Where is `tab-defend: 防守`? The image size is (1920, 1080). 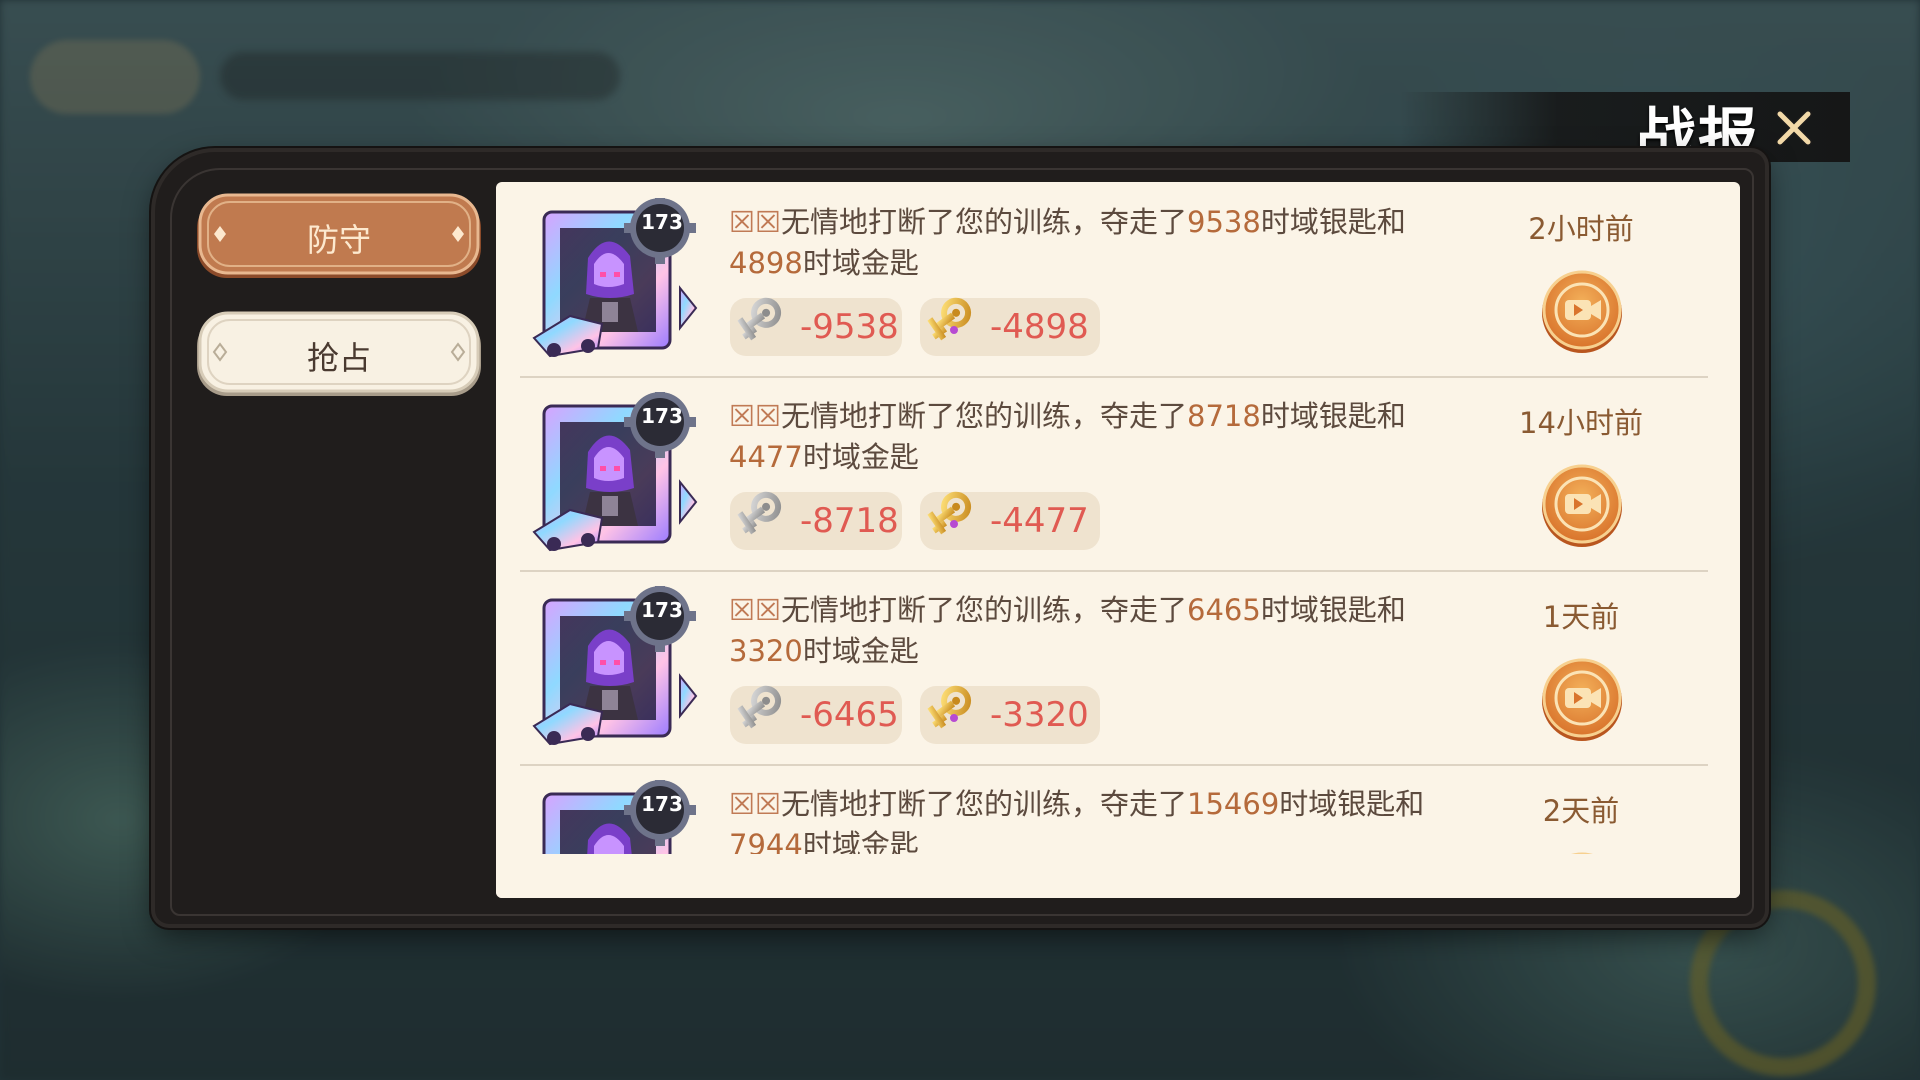 tab-defend: 防守 is located at coordinates (339, 238).